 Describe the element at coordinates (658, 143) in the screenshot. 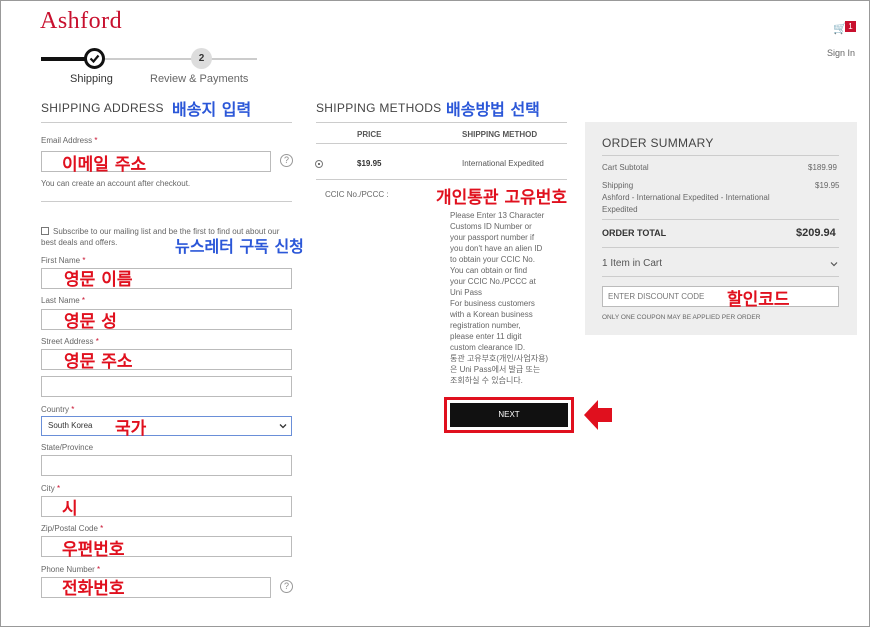

I see `order-summary-title: ORDER SUMMARY` at that location.